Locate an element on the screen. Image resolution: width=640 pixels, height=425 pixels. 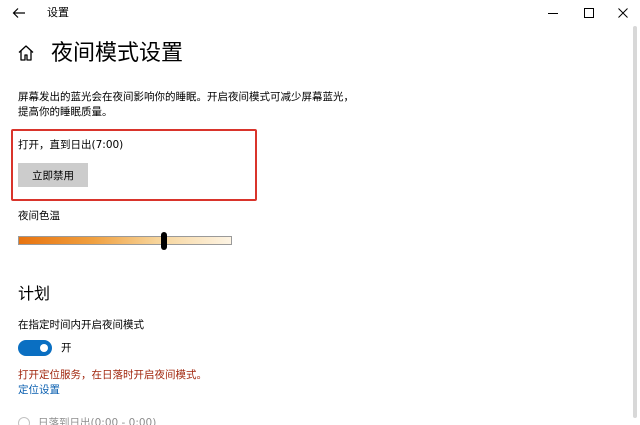
toggle-state-label: 开 is located at coordinates (66, 348).